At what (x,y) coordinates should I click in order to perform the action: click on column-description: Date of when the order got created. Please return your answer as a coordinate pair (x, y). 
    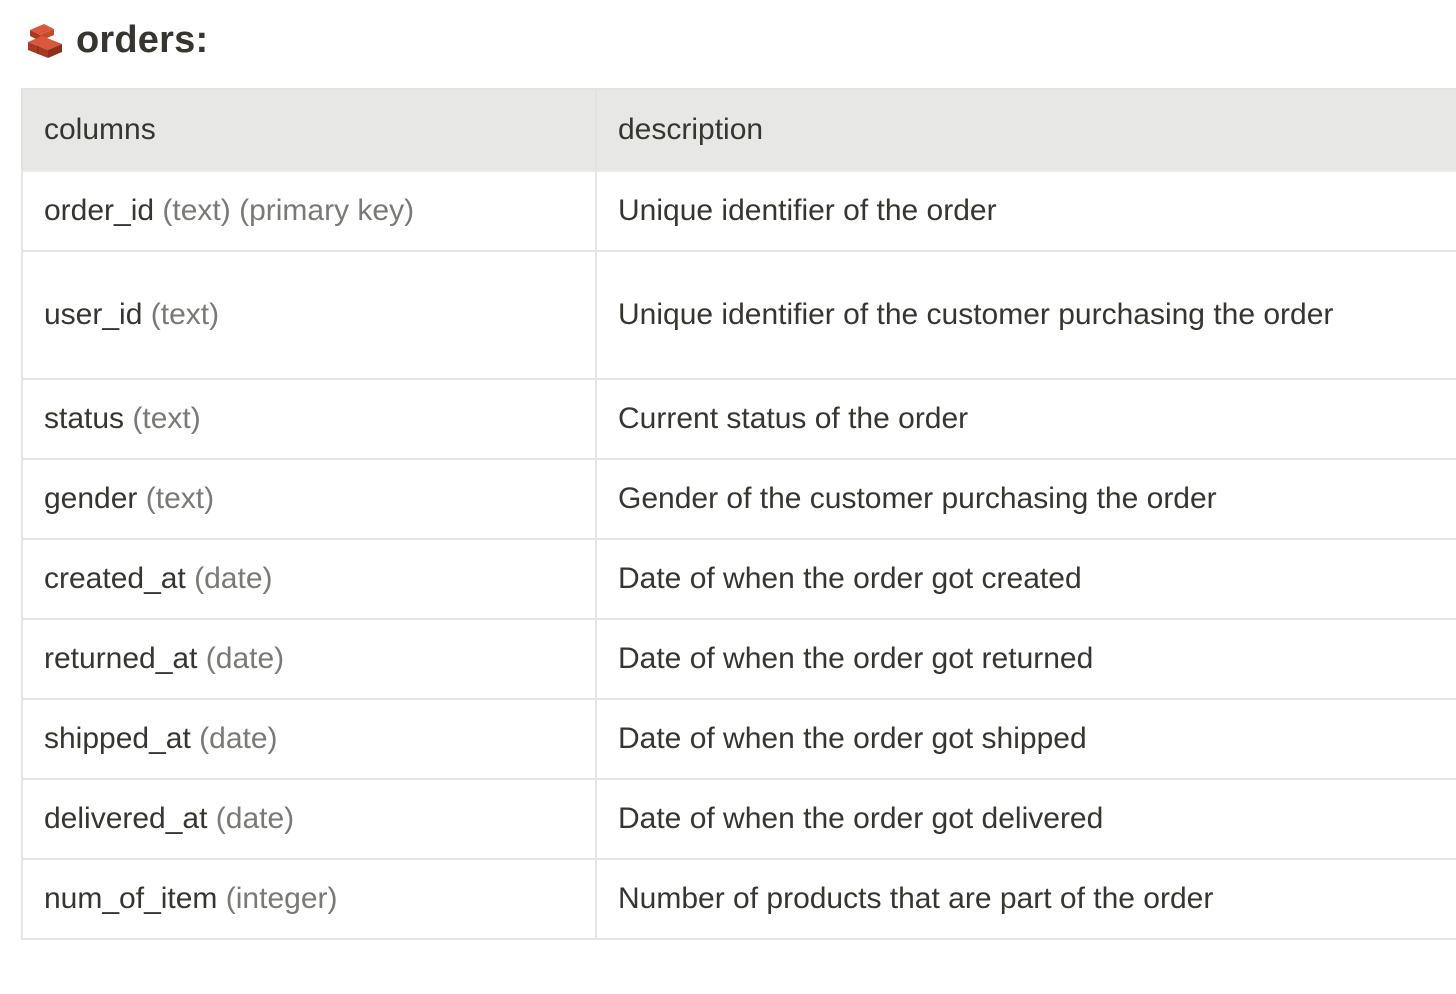
    Looking at the image, I should click on (1025, 579).